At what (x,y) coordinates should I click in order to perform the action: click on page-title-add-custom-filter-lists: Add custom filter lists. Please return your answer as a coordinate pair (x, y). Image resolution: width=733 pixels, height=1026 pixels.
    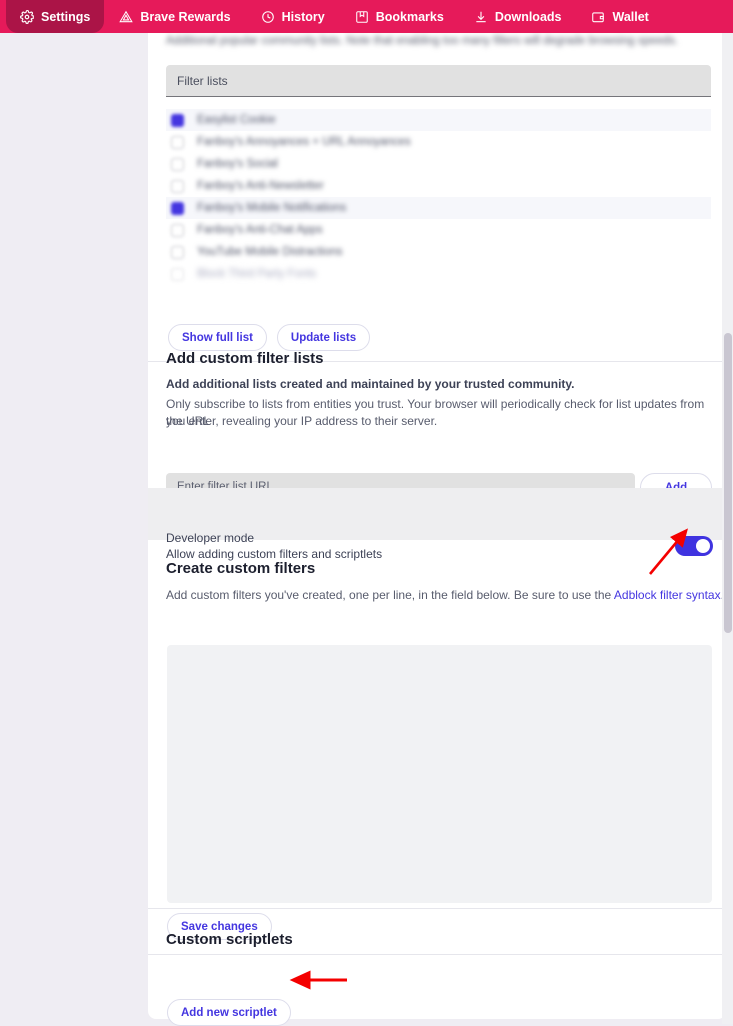
    Looking at the image, I should click on (245, 358).